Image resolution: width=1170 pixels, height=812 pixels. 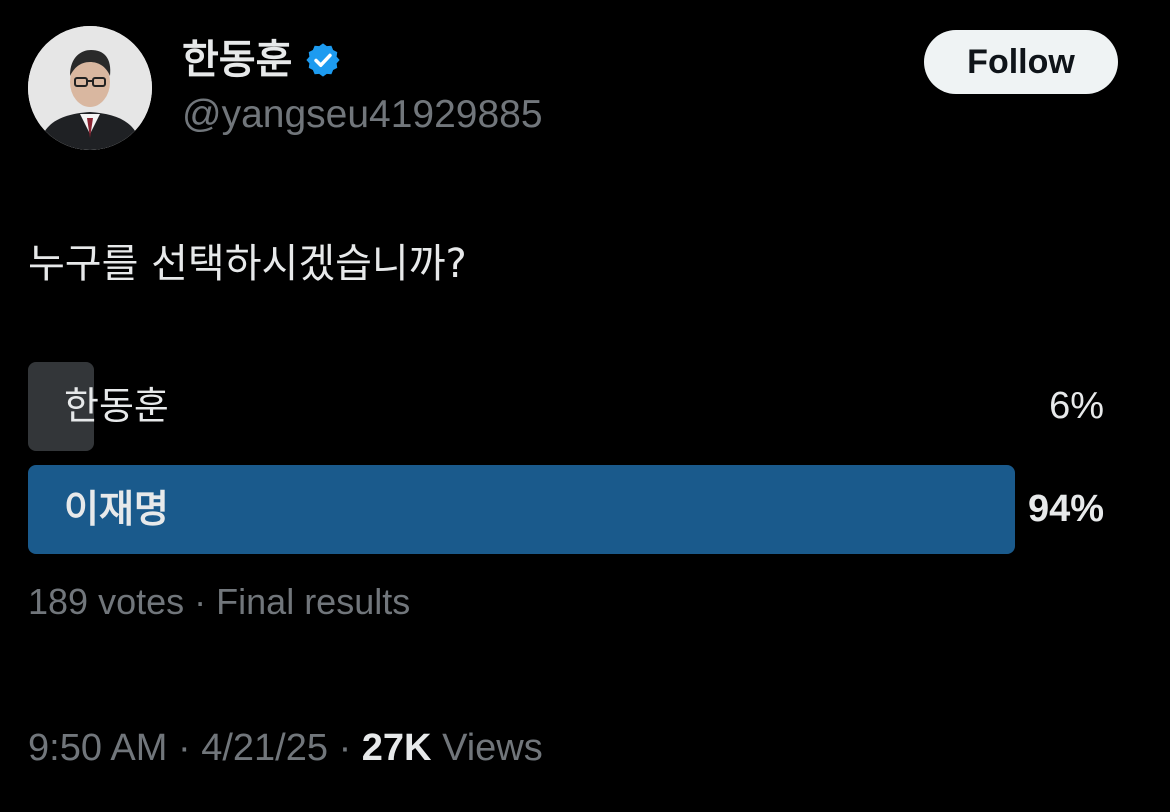 I want to click on author-names: 한동훈 @yangseu41929885, so click(x=362, y=86).